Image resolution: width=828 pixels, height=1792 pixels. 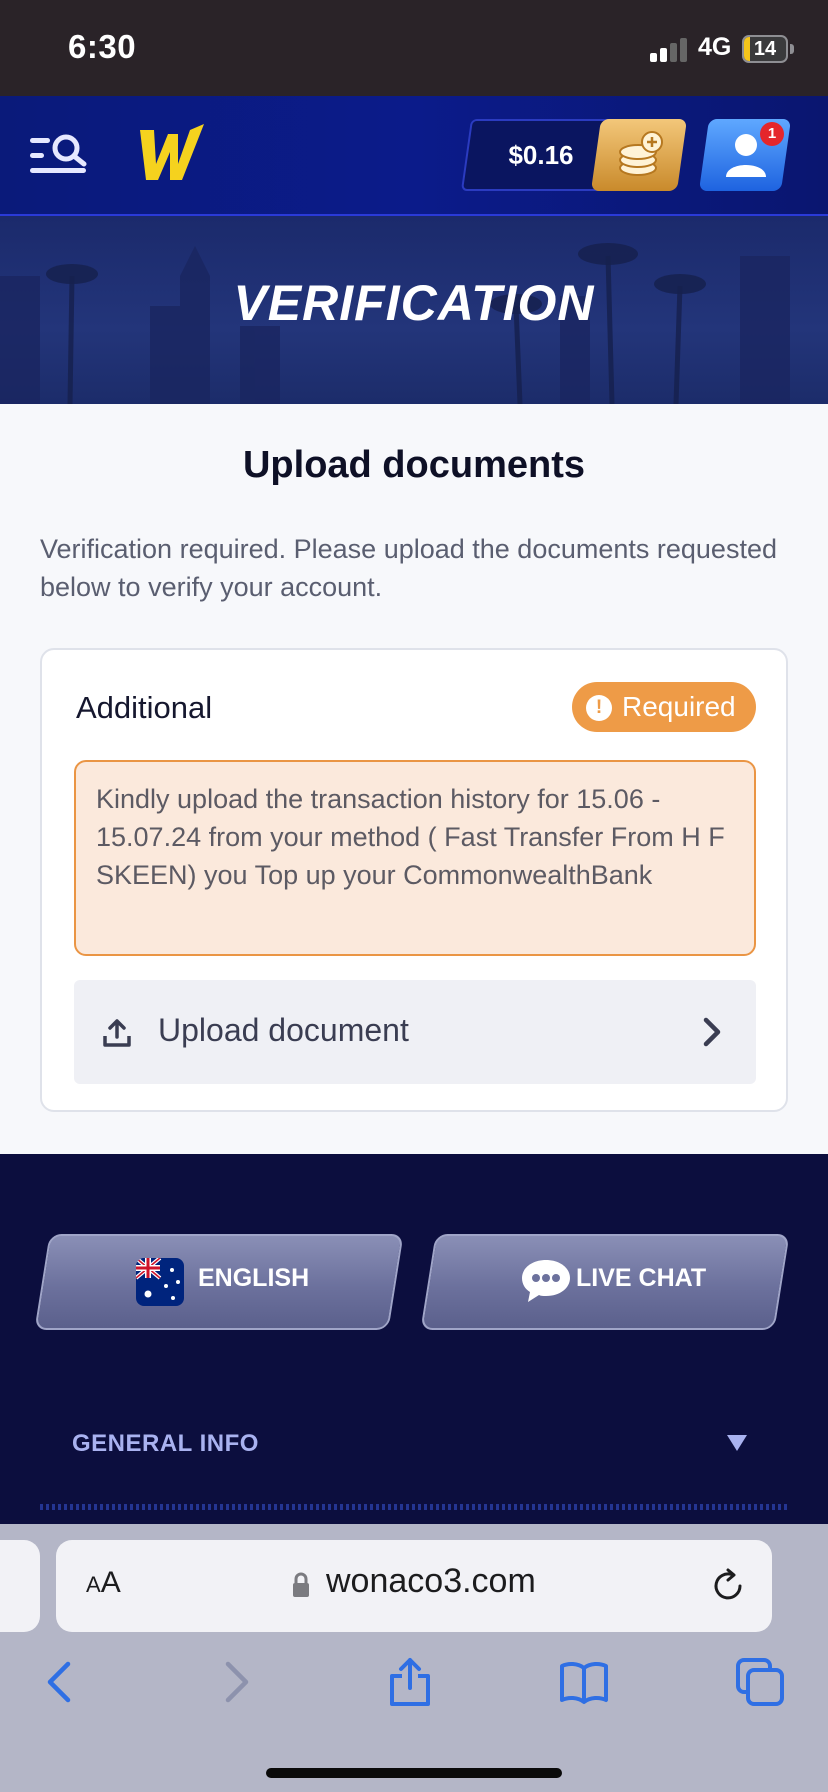 What do you see at coordinates (668, 50) in the screenshot?
I see `cellular-signal-icon` at bounding box center [668, 50].